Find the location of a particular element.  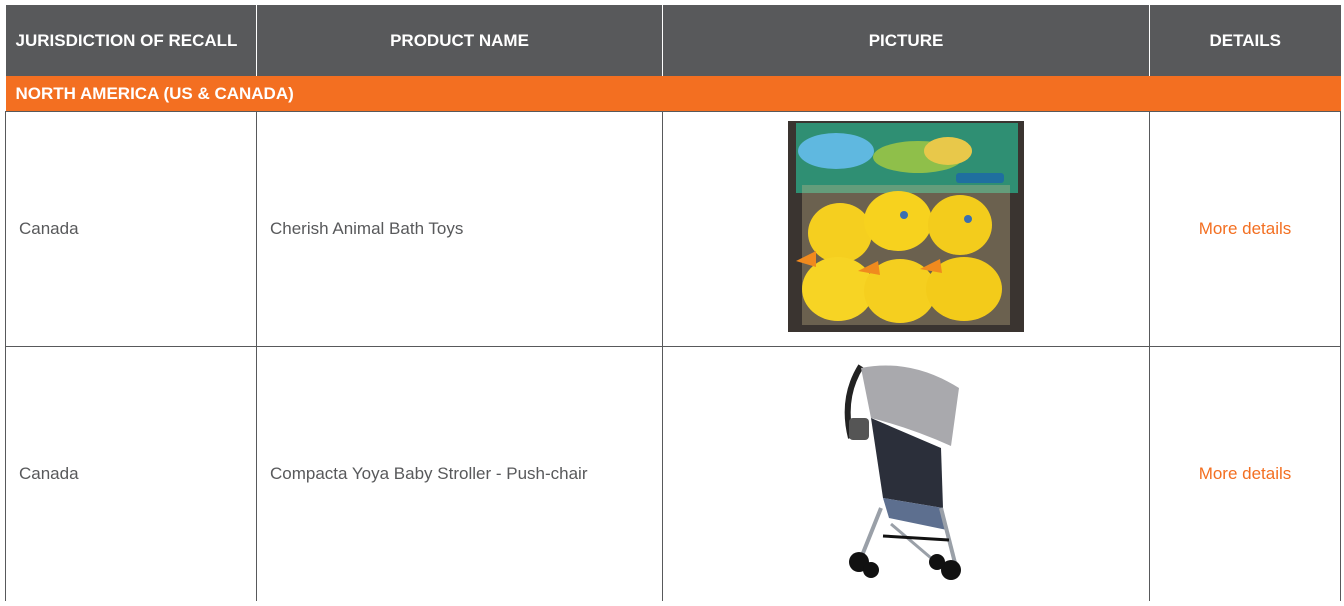

picture-cell is located at coordinates (906, 229).